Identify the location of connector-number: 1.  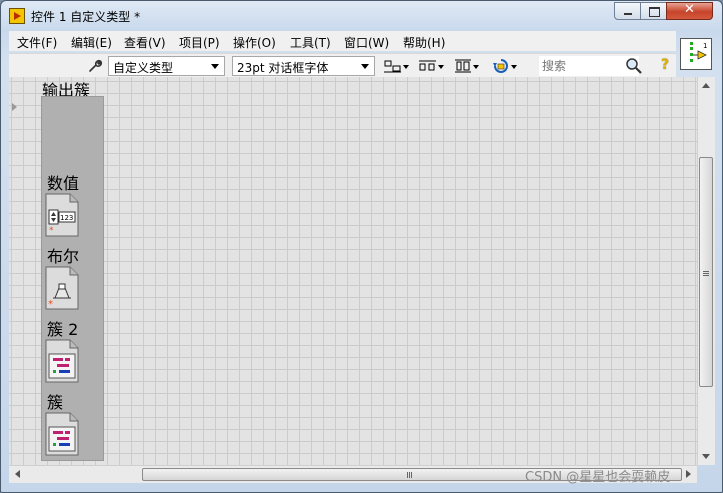
(705, 46).